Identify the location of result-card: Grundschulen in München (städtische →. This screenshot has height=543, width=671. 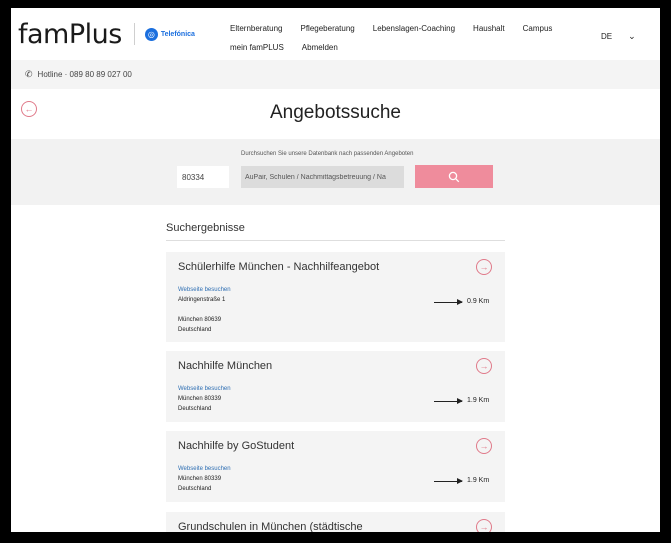
(335, 522).